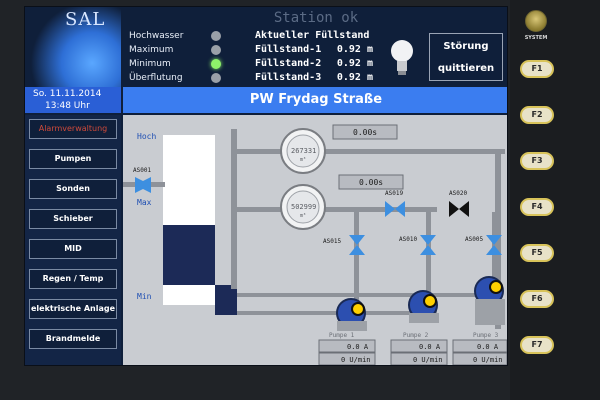  Describe the element at coordinates (315, 100) in the screenshot. I see `page-title: PW Frydag Straße` at that location.